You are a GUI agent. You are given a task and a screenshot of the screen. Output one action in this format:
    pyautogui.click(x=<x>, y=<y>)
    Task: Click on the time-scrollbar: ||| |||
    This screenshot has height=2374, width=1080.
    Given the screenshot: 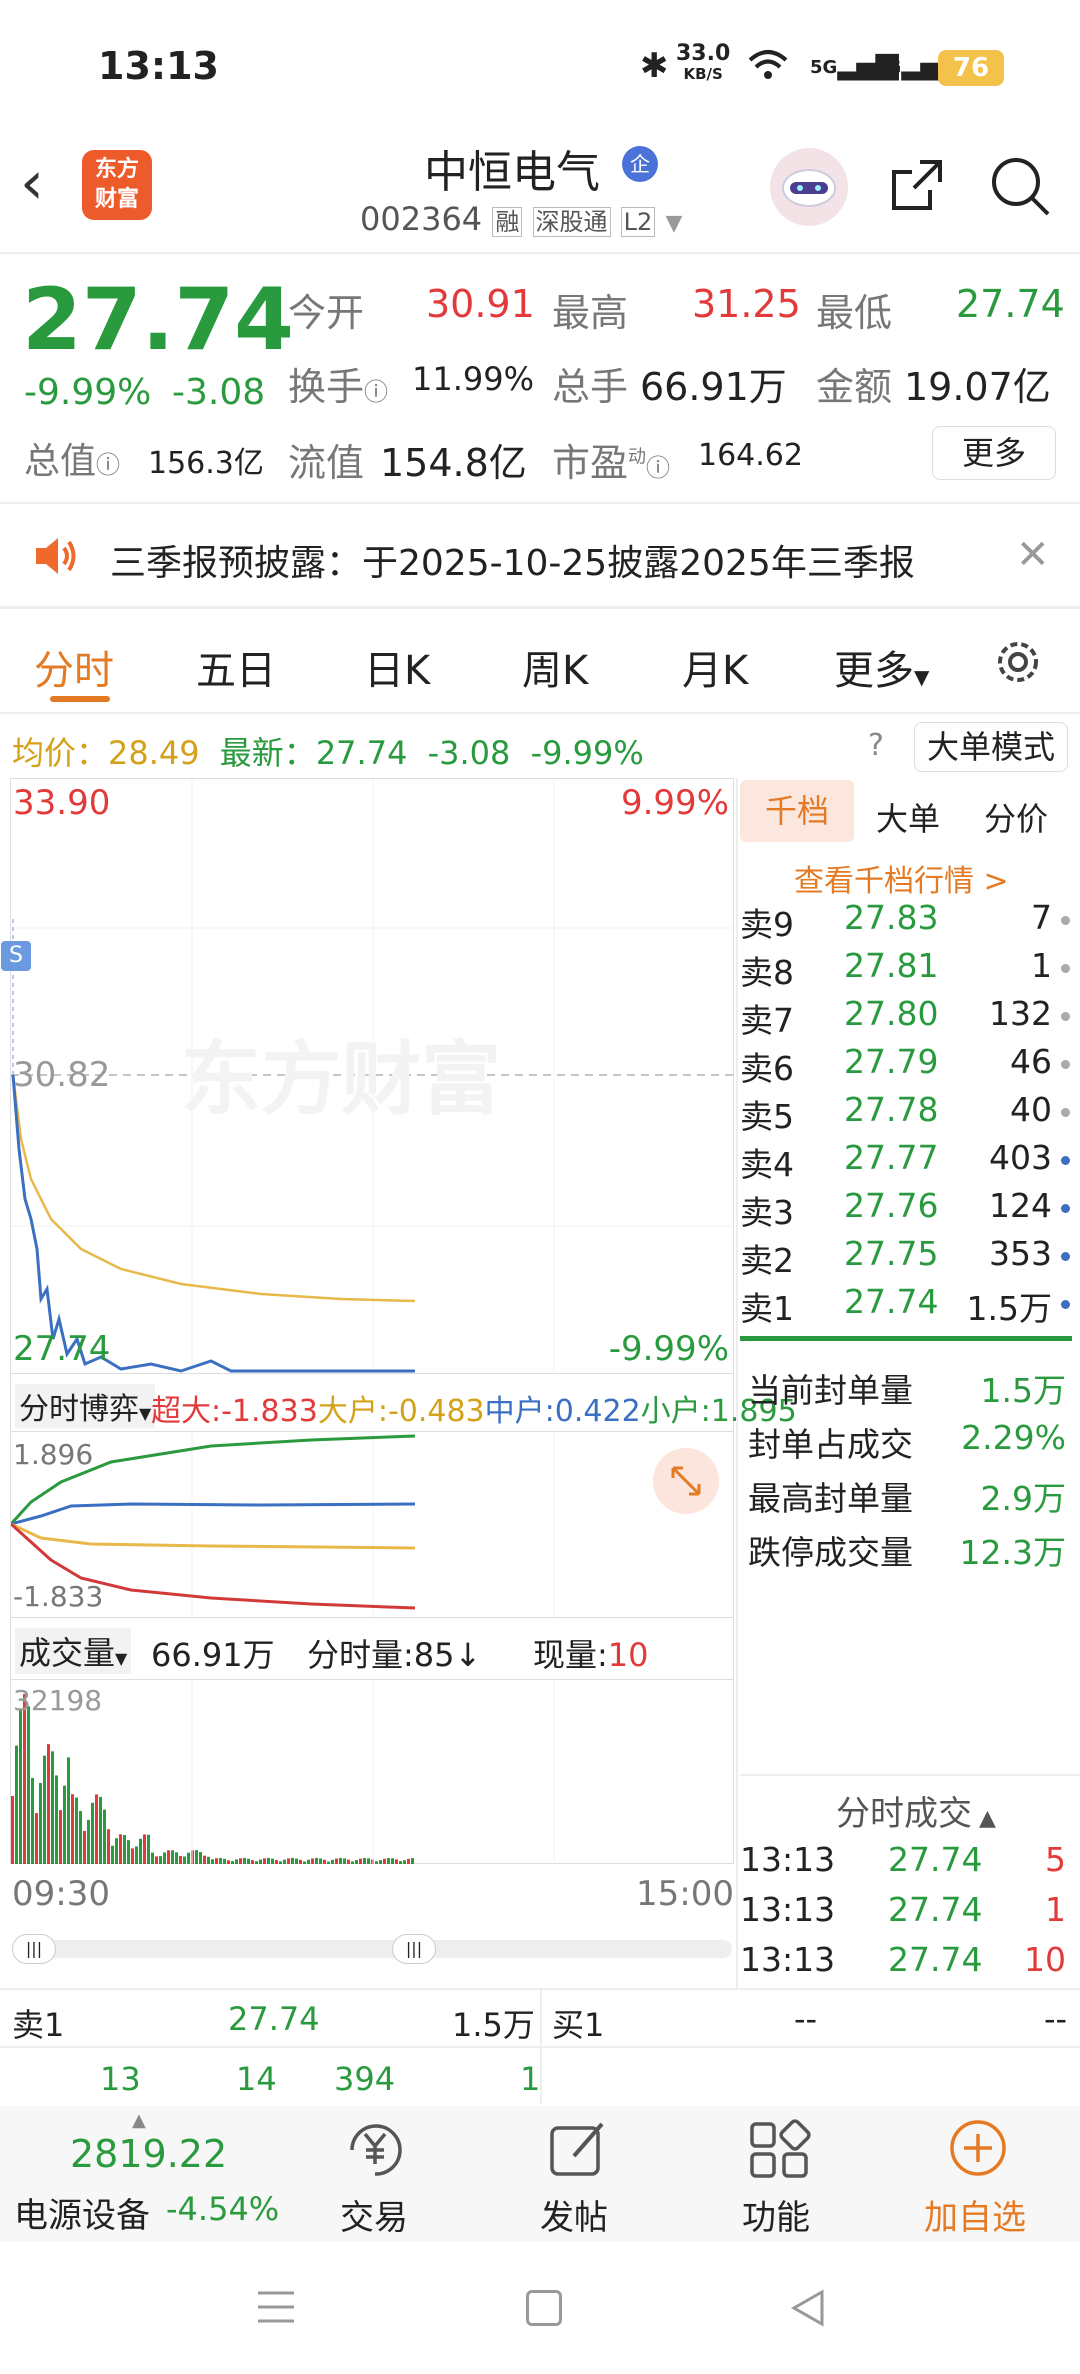 What is the action you would take?
    pyautogui.click(x=372, y=1949)
    